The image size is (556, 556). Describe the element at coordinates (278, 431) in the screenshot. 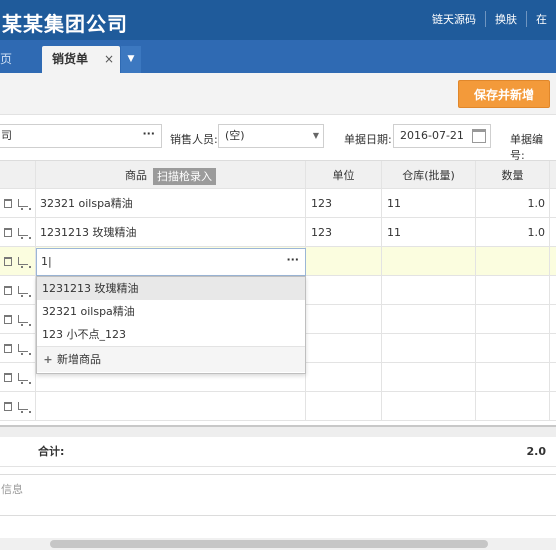

I see `grid-divider` at that location.